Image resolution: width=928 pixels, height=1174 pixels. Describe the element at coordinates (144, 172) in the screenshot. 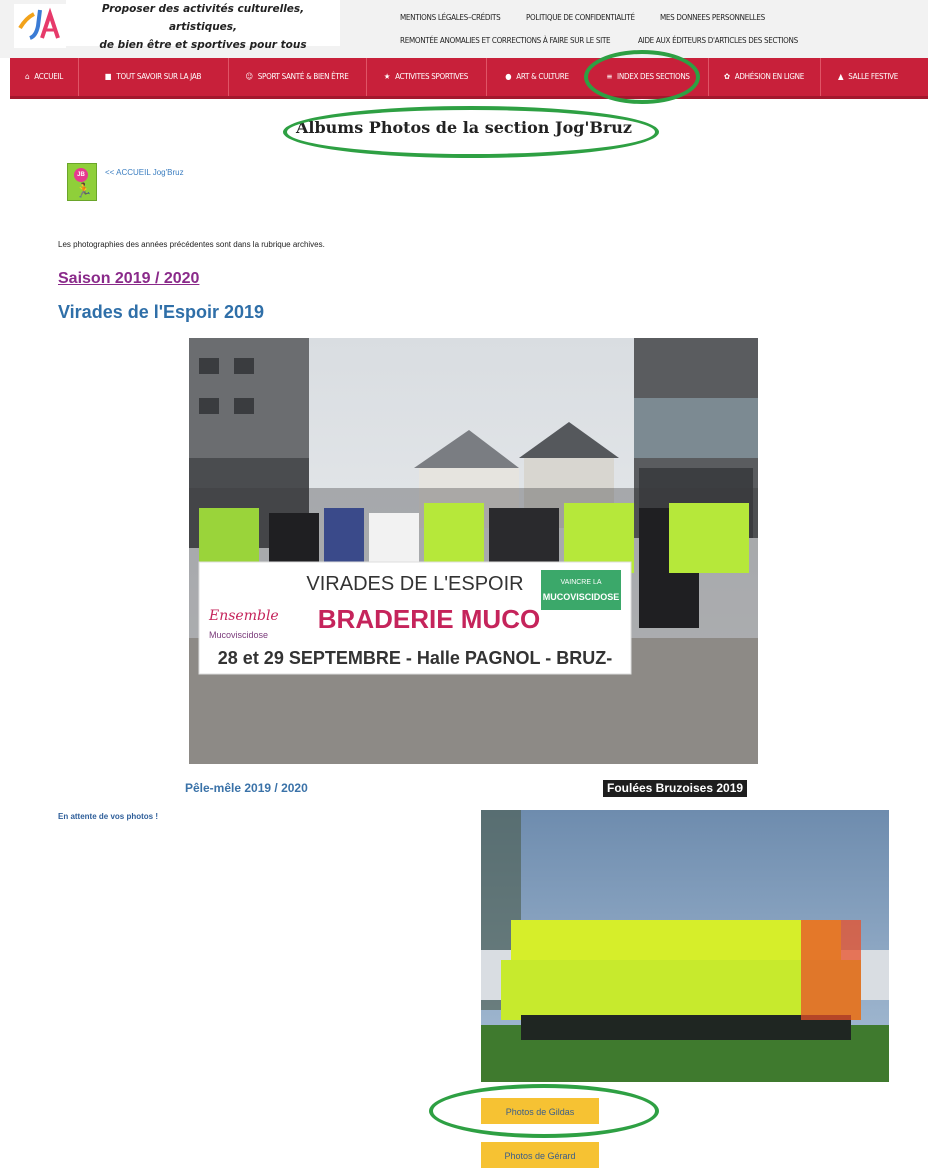

I see `back-link: << ACCUEIL Jog'Bruz` at that location.